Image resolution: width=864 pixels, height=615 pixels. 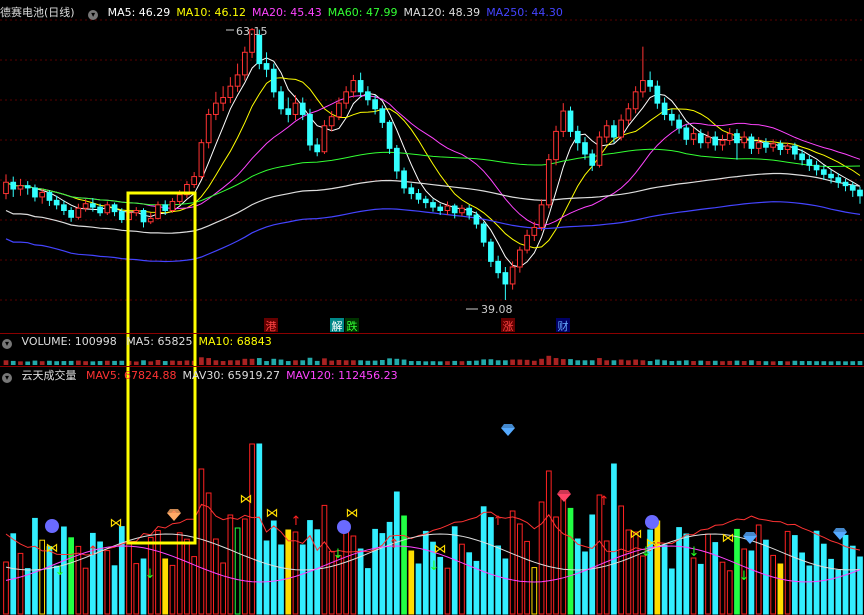 I want to click on volume-bars, so click(x=433, y=360).